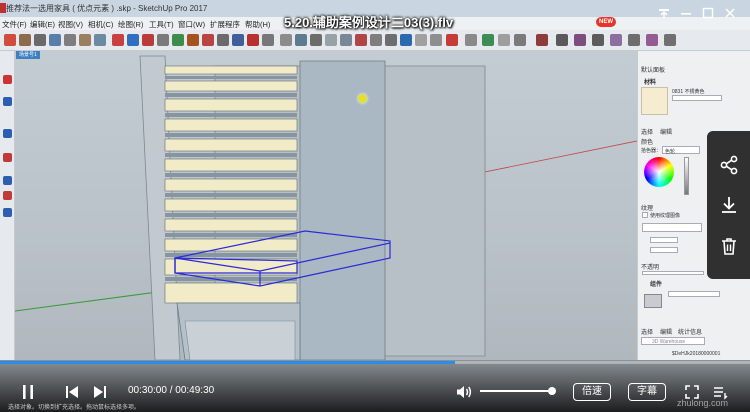 The width and height of the screenshot is (750, 412). What do you see at coordinates (697, 98) in the screenshot?
I see `material-name-field` at bounding box center [697, 98].